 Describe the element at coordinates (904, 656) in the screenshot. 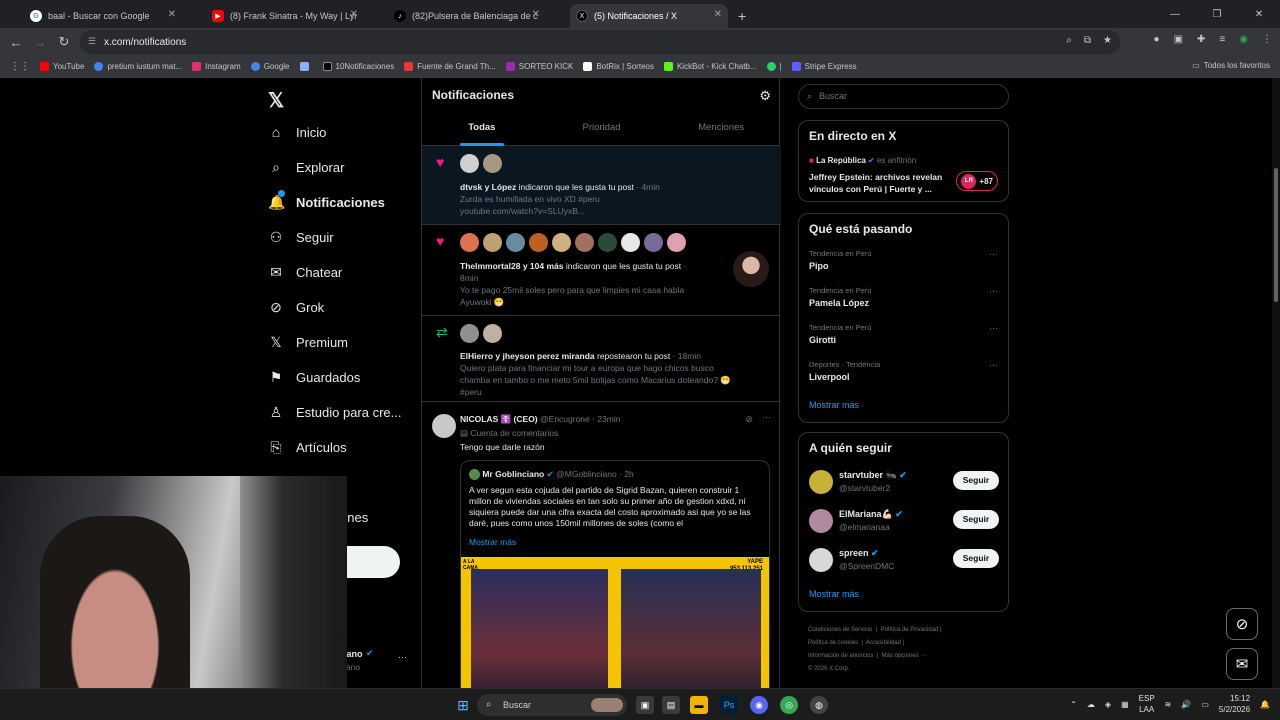

I see `footer-link: Más opciones ···` at that location.